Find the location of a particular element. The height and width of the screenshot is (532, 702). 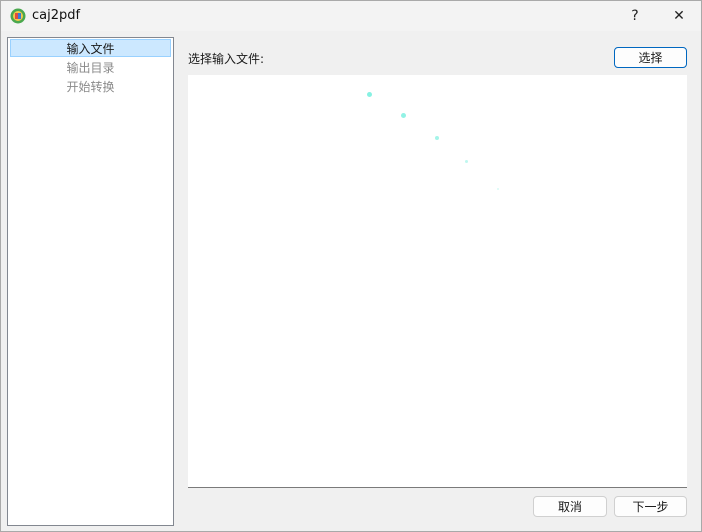

select-button-label: 选择 is located at coordinates (650, 58).